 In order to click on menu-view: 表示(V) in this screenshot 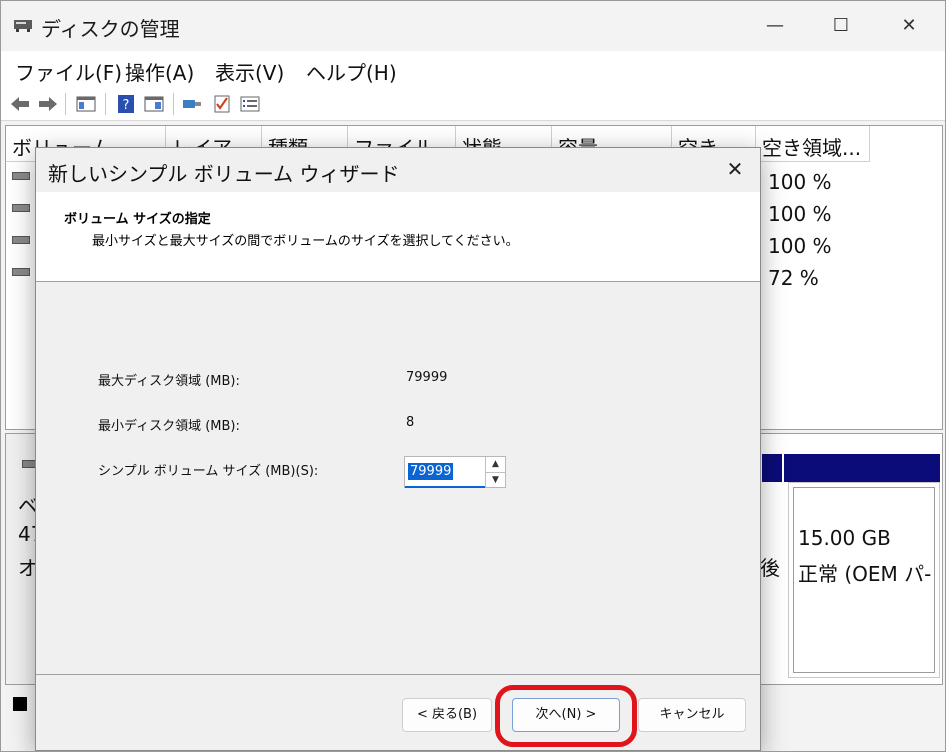, I will do `click(249, 71)`.